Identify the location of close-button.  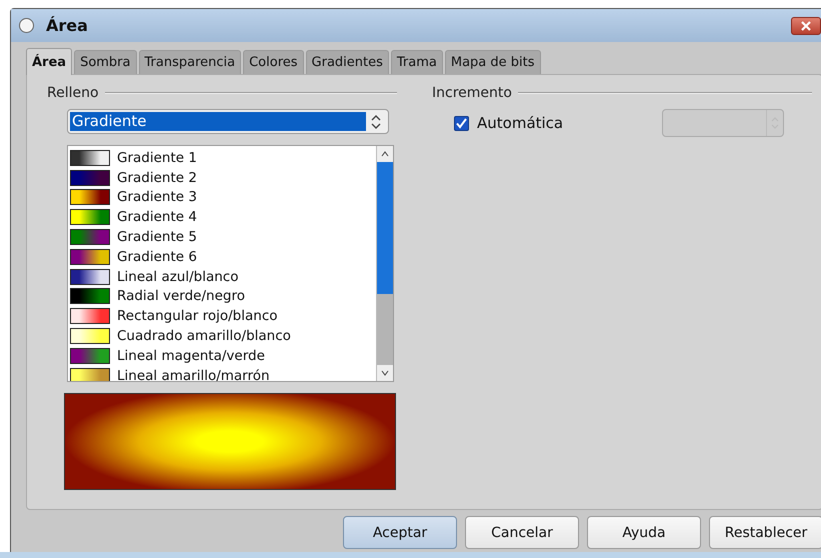
(806, 25).